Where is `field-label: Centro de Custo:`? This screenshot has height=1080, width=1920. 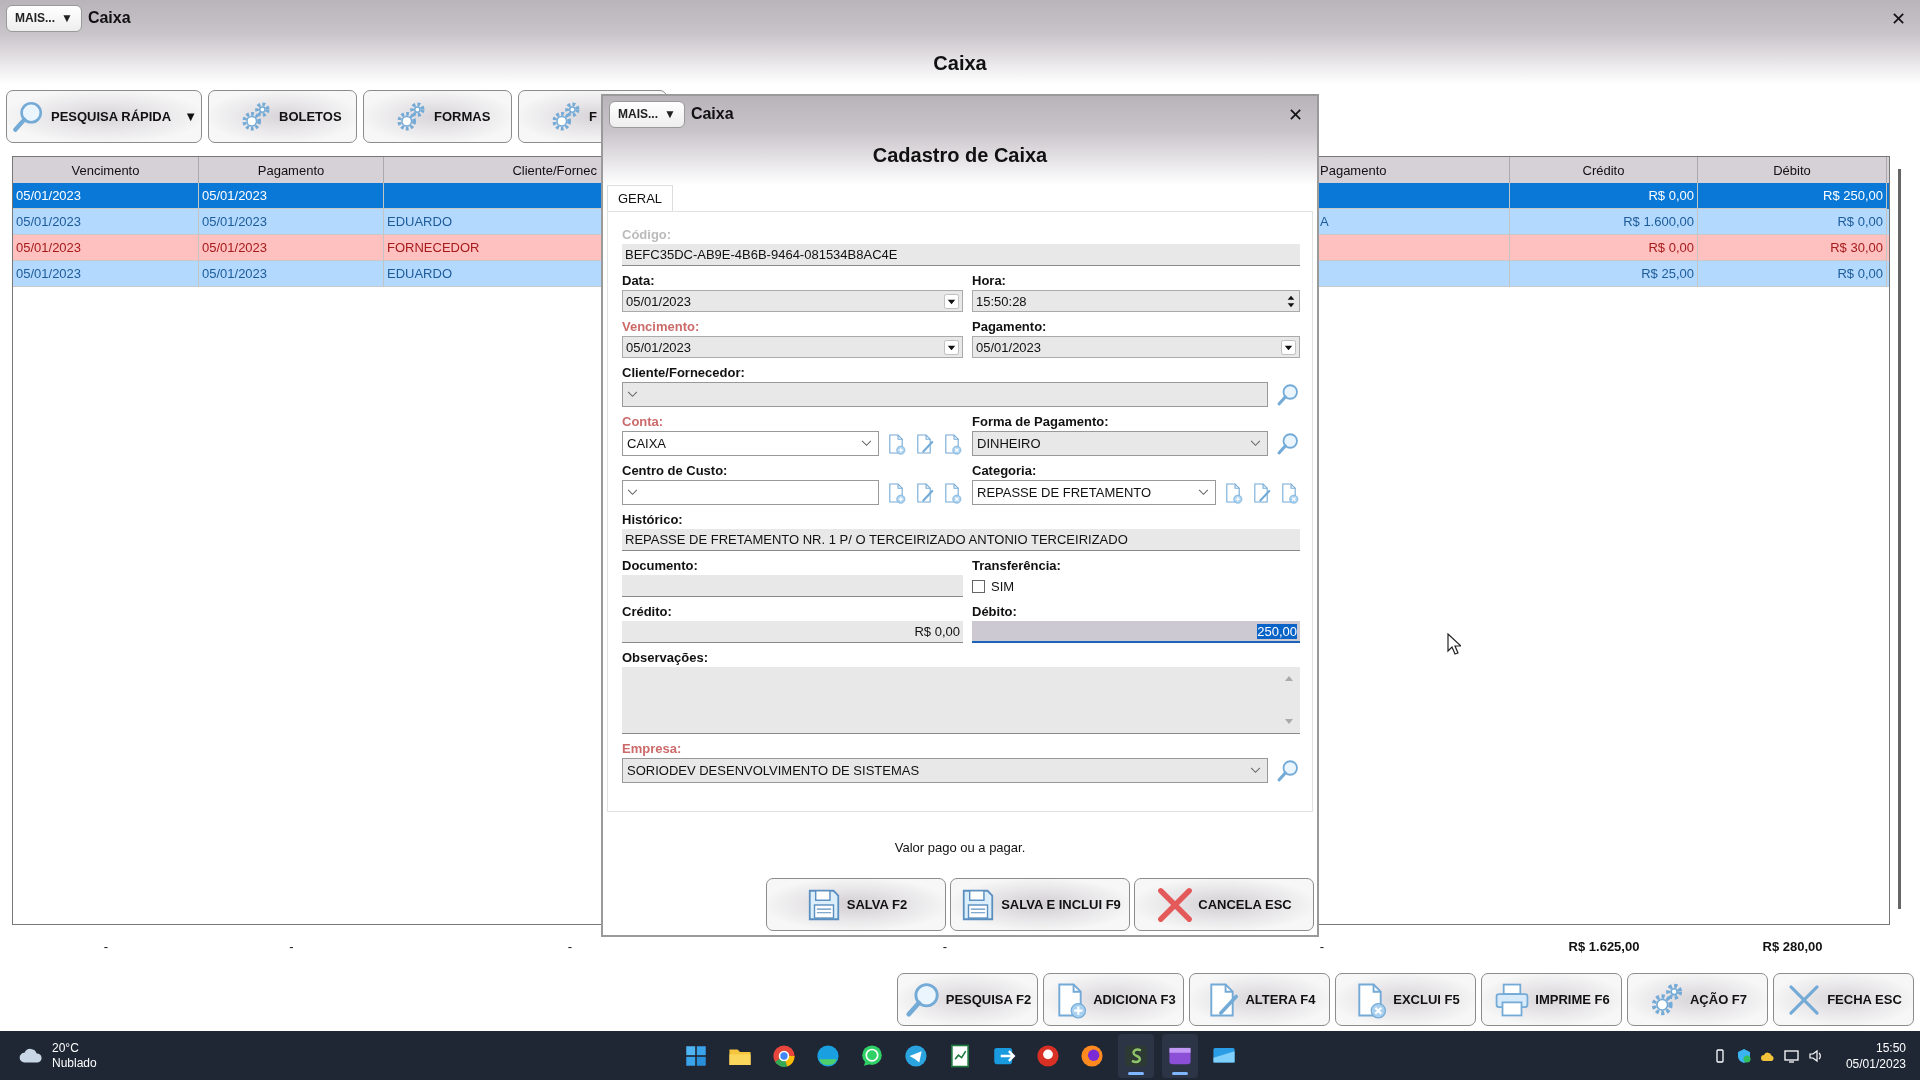
field-label: Centro de Custo: is located at coordinates (675, 471).